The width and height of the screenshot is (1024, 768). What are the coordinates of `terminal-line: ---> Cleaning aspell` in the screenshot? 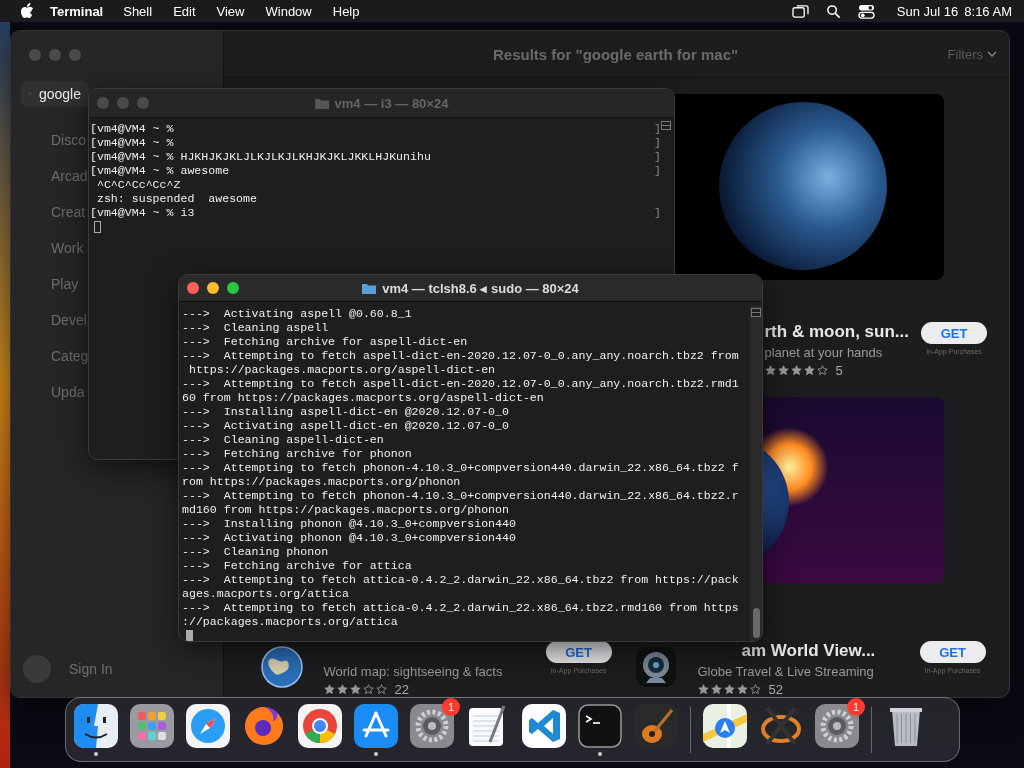 It's located at (255, 328).